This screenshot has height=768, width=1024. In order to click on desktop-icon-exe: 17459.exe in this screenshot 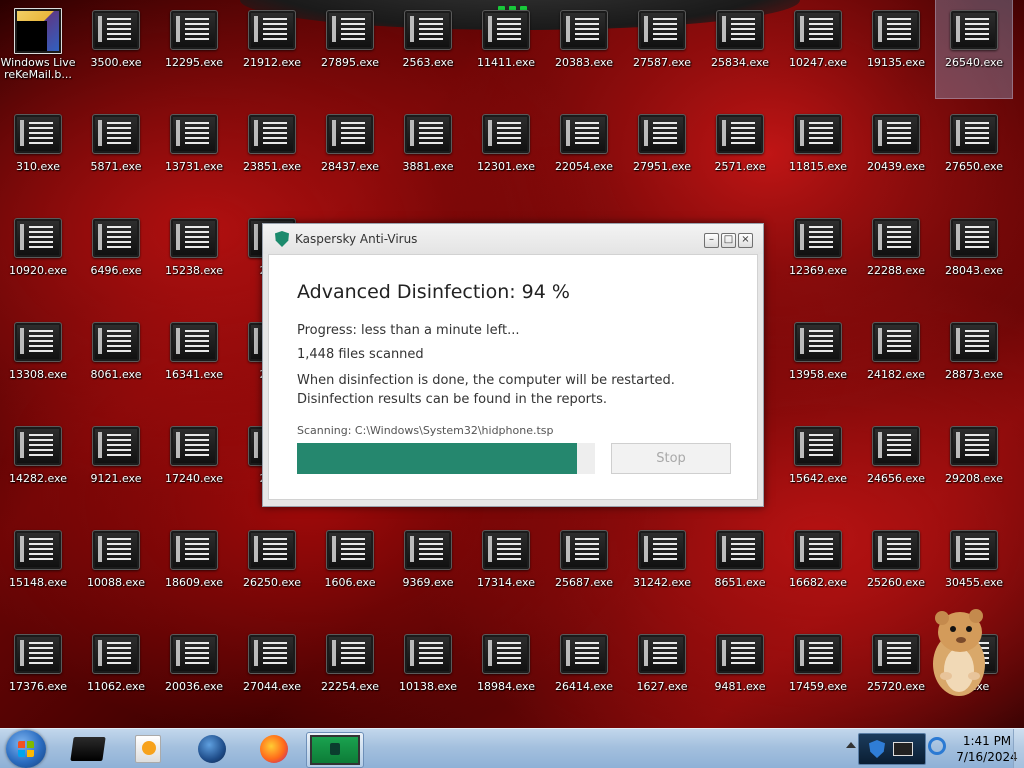, I will do `click(818, 673)`.